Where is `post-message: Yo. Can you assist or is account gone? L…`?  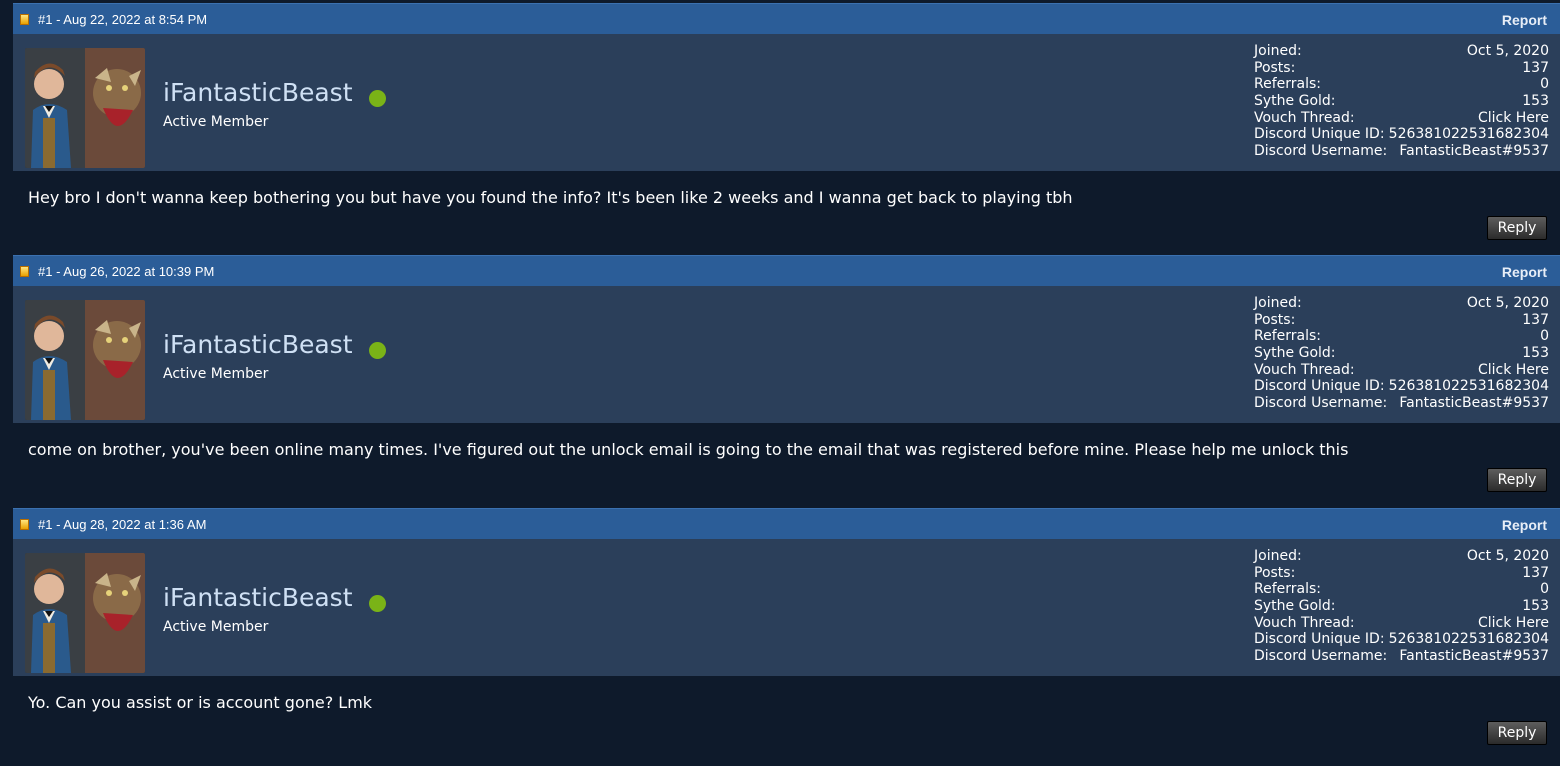 post-message: Yo. Can you assist or is account gone? L… is located at coordinates (200, 702).